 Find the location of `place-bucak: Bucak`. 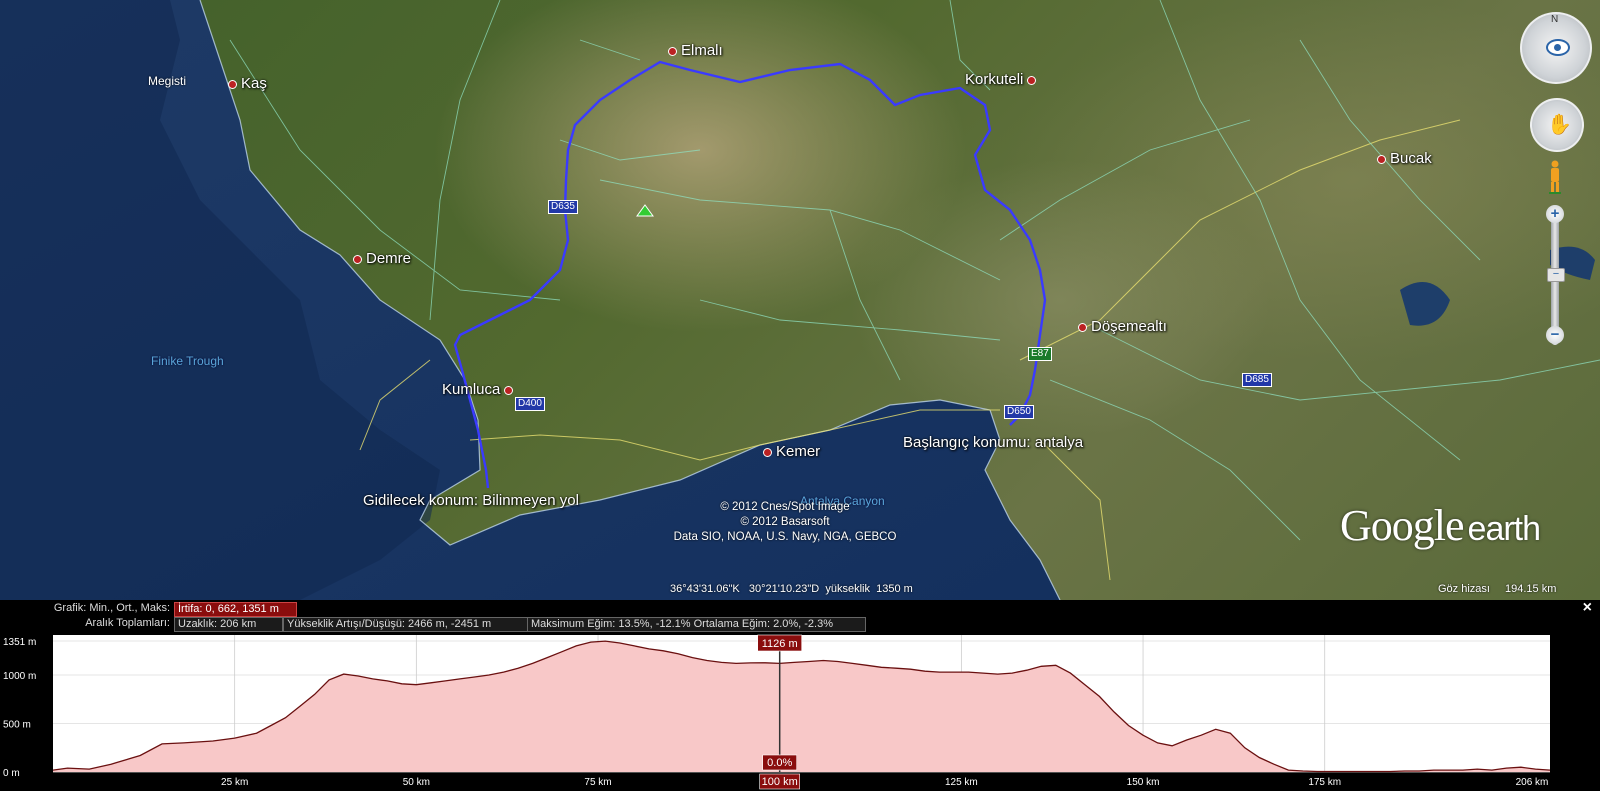

place-bucak: Bucak is located at coordinates (1404, 158).